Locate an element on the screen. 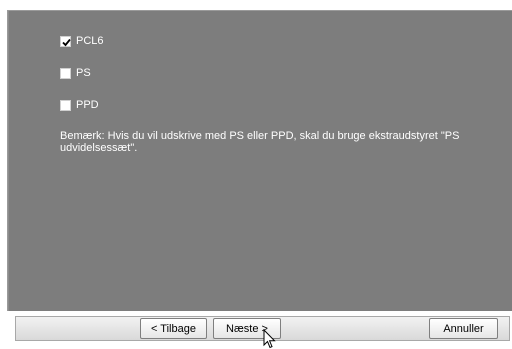 This screenshot has width=512, height=349. option-ps: PS is located at coordinates (75, 73).